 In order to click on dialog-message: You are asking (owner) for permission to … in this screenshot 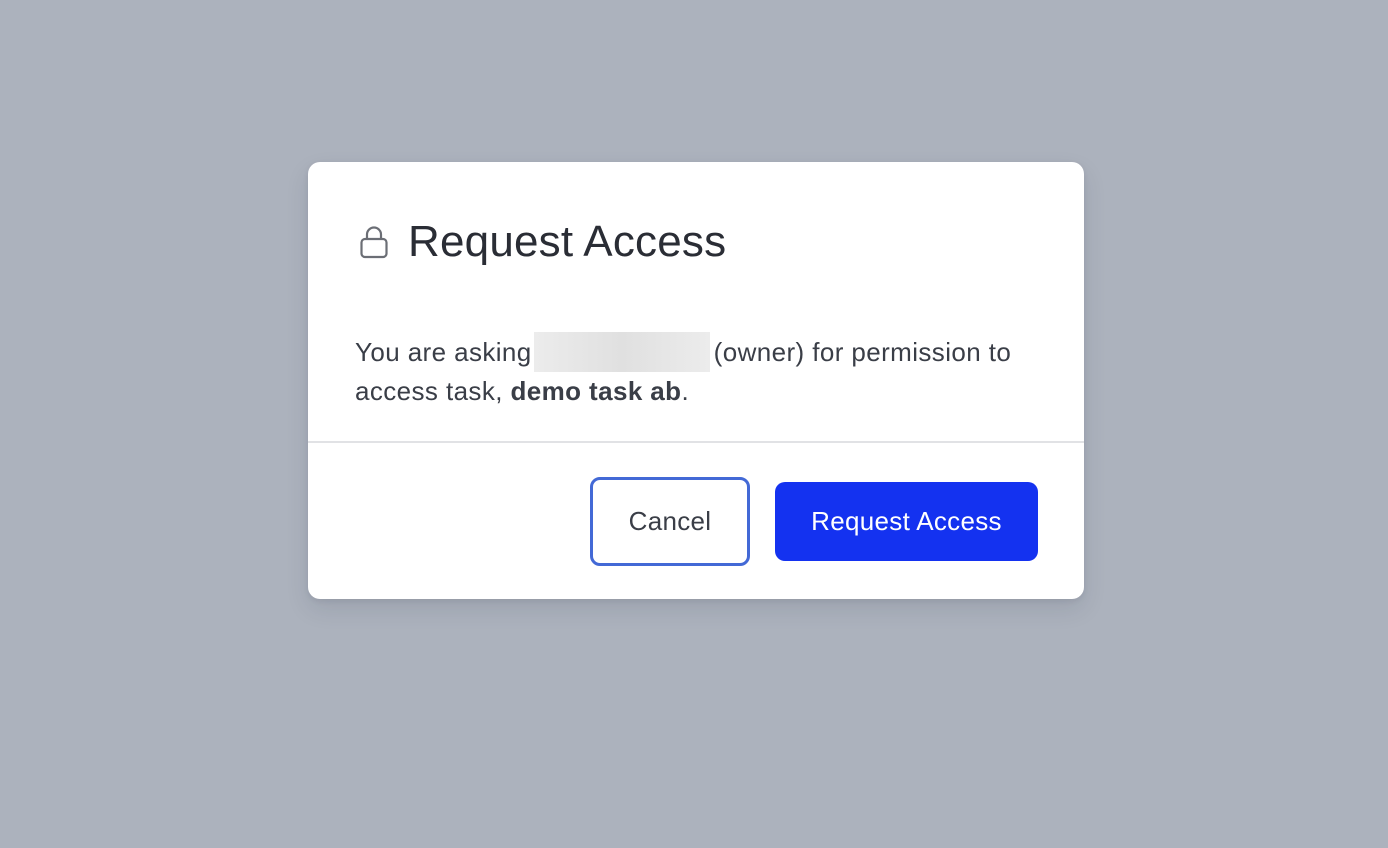, I will do `click(700, 371)`.